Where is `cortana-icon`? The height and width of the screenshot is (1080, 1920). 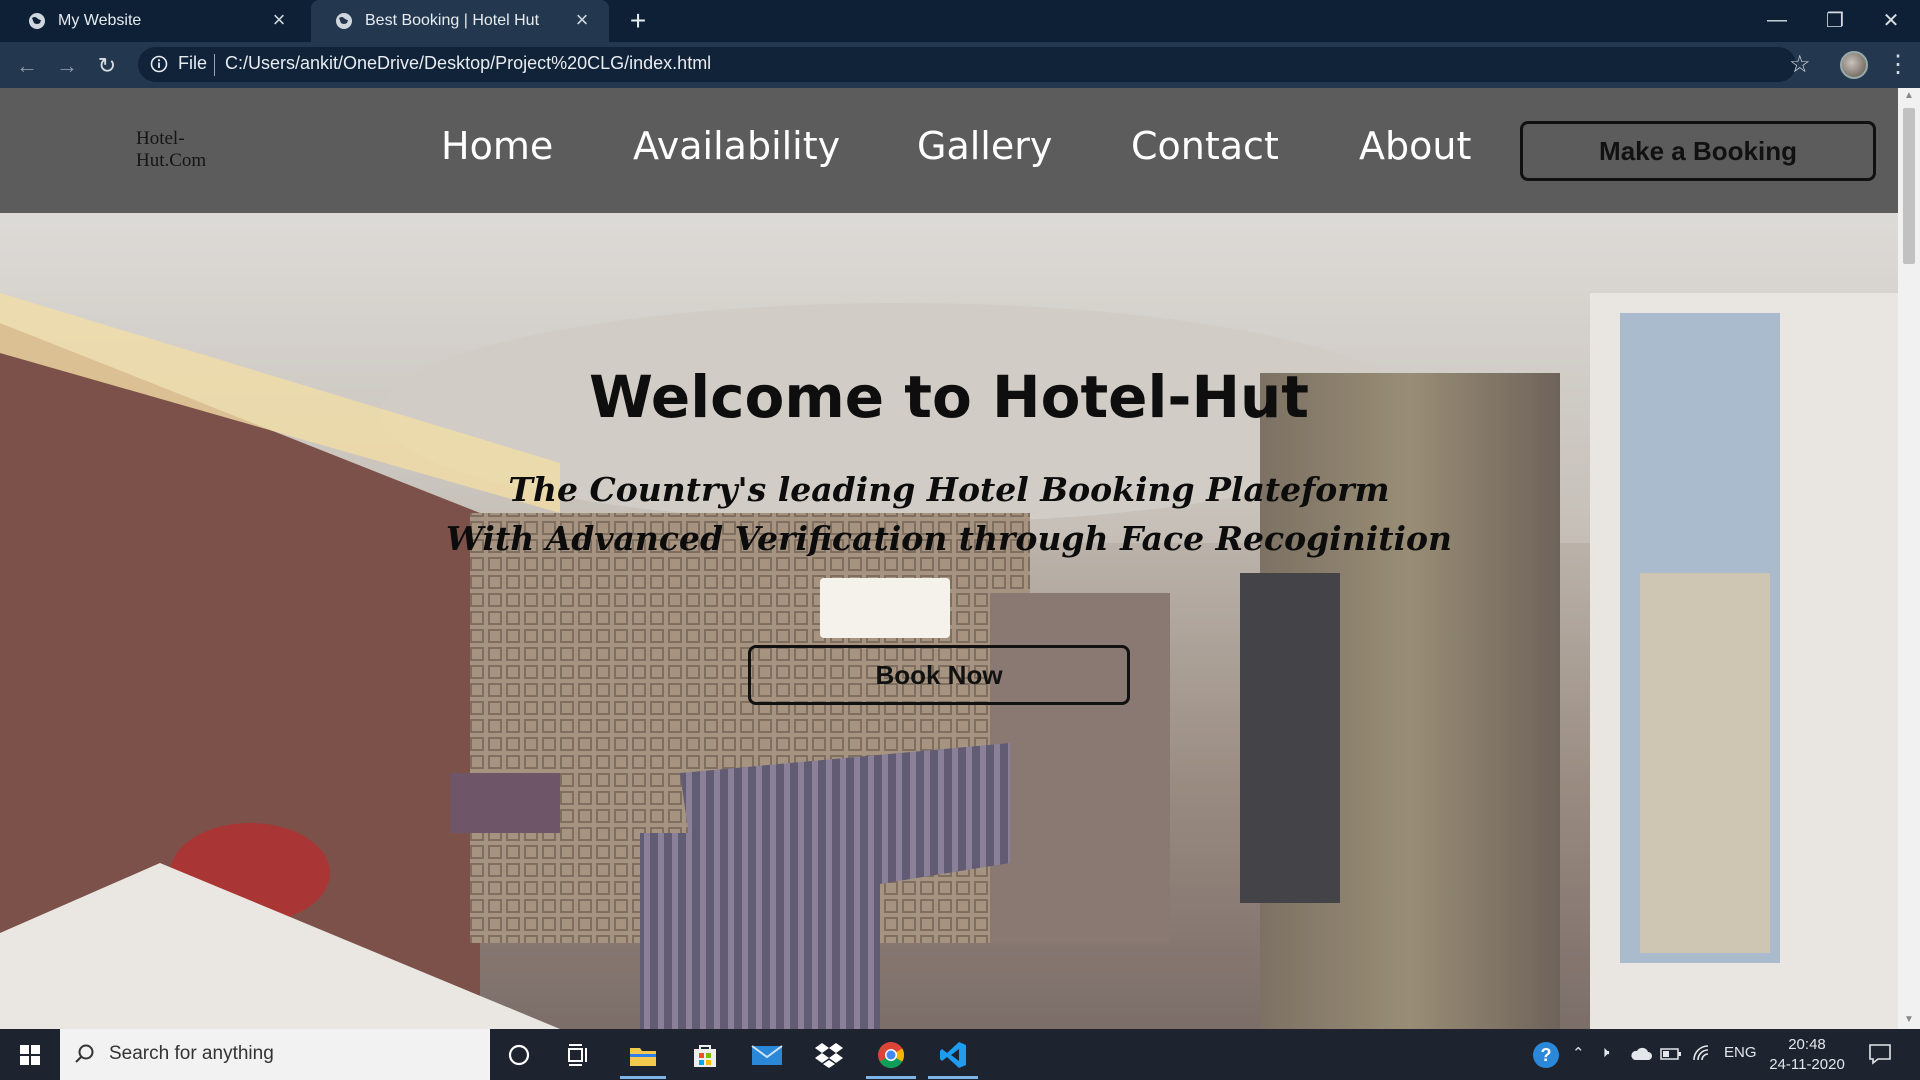
cortana-icon is located at coordinates (519, 1055).